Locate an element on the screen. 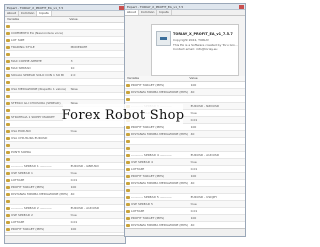 The image size is (320, 247). input-row: USA EURUSD true is located at coordinates (65, 131).